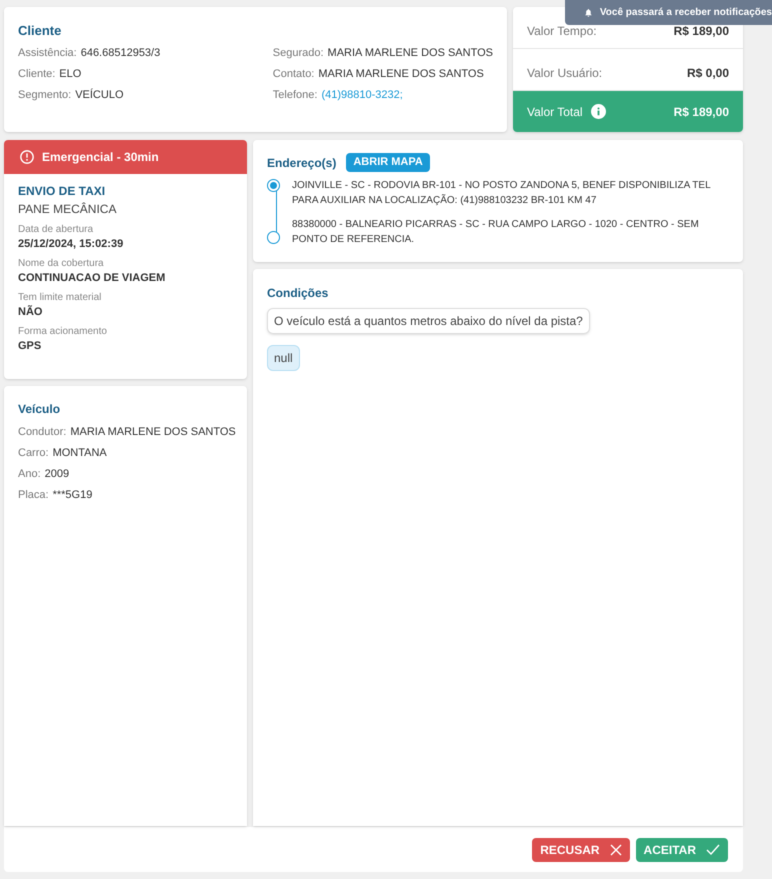  I want to click on field-value: ELO, so click(70, 74).